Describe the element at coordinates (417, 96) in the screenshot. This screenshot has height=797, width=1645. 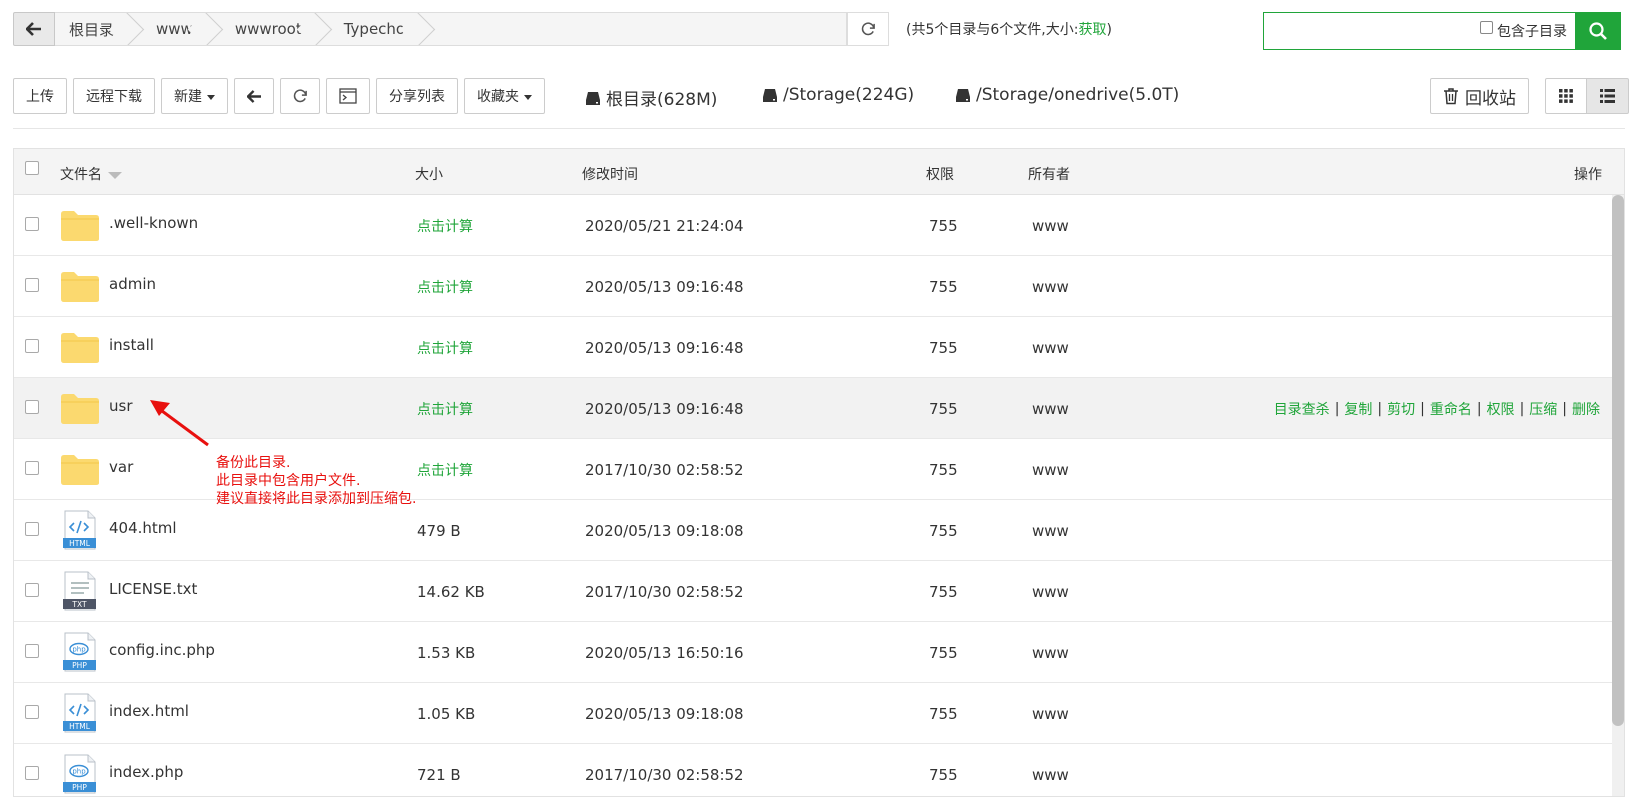
I see `share-list-button: 分享列表` at that location.